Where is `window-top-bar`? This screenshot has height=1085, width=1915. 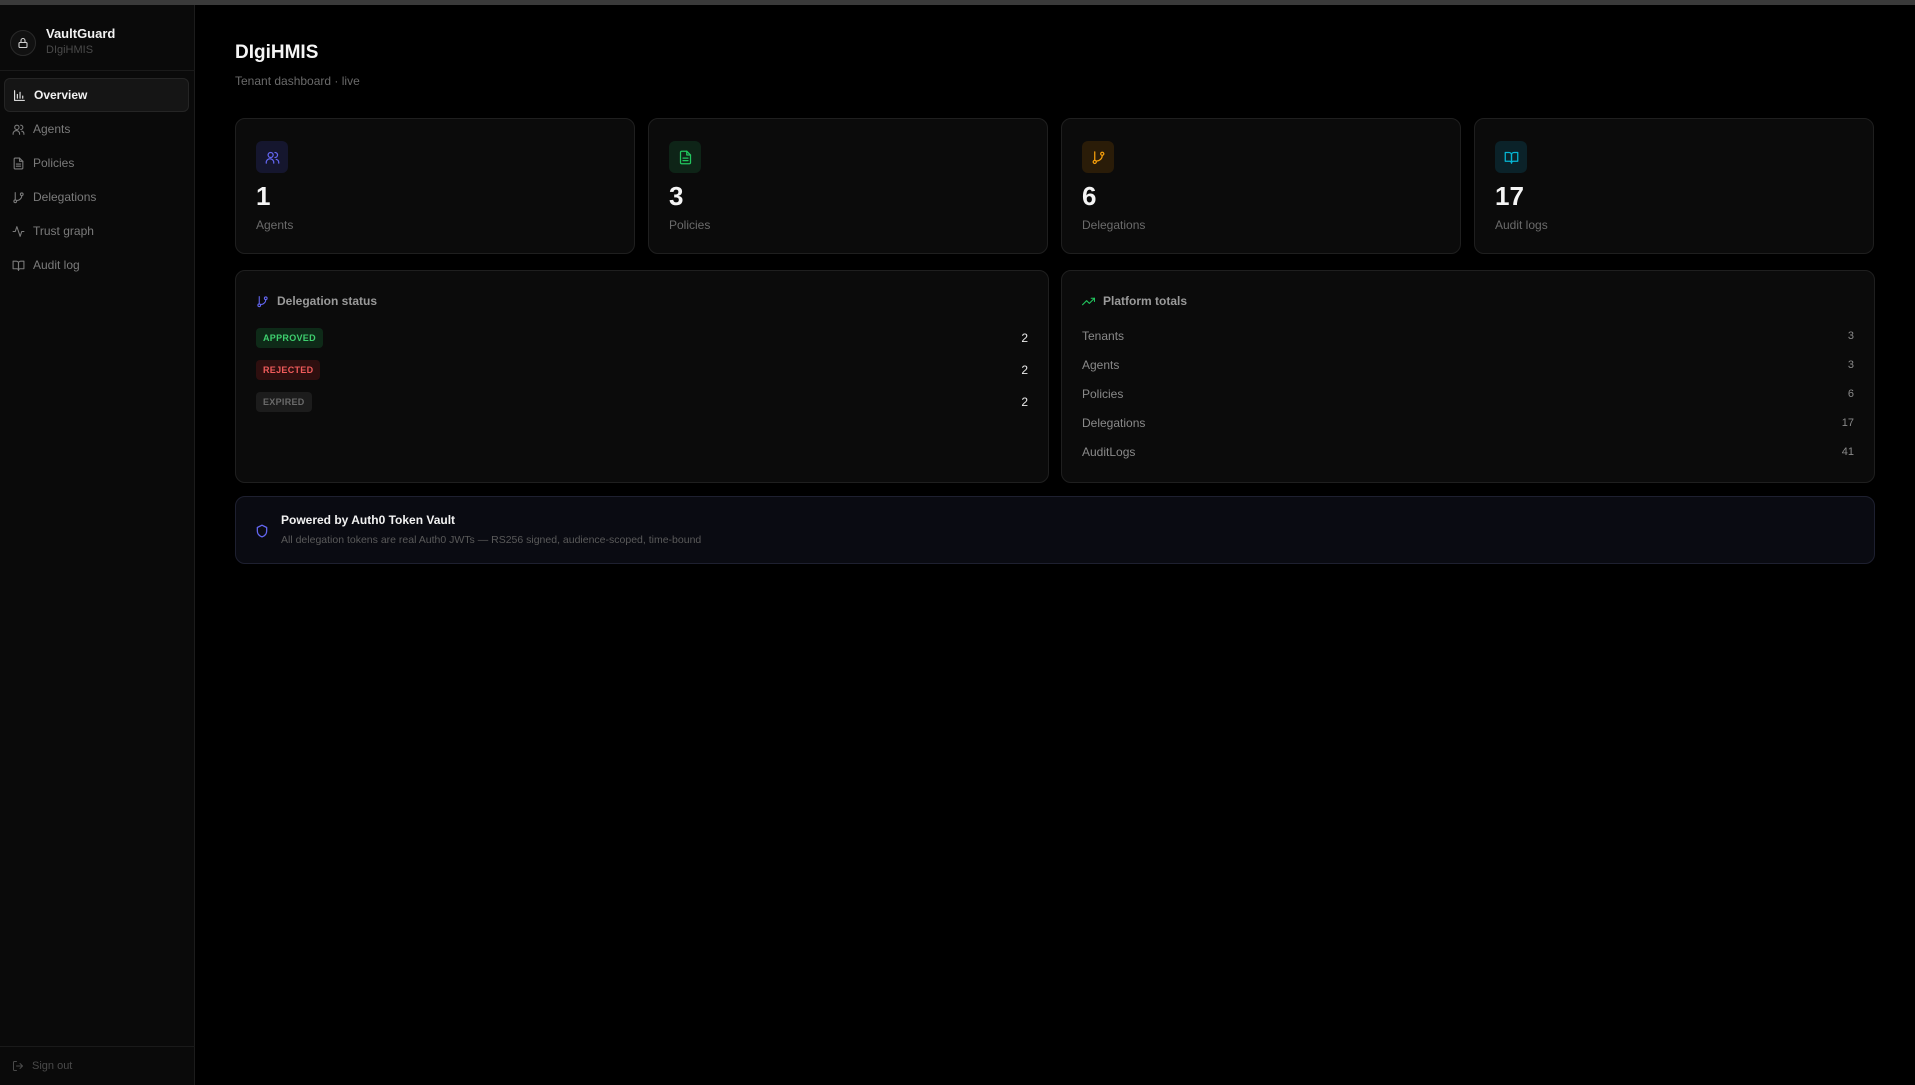 window-top-bar is located at coordinates (957, 2).